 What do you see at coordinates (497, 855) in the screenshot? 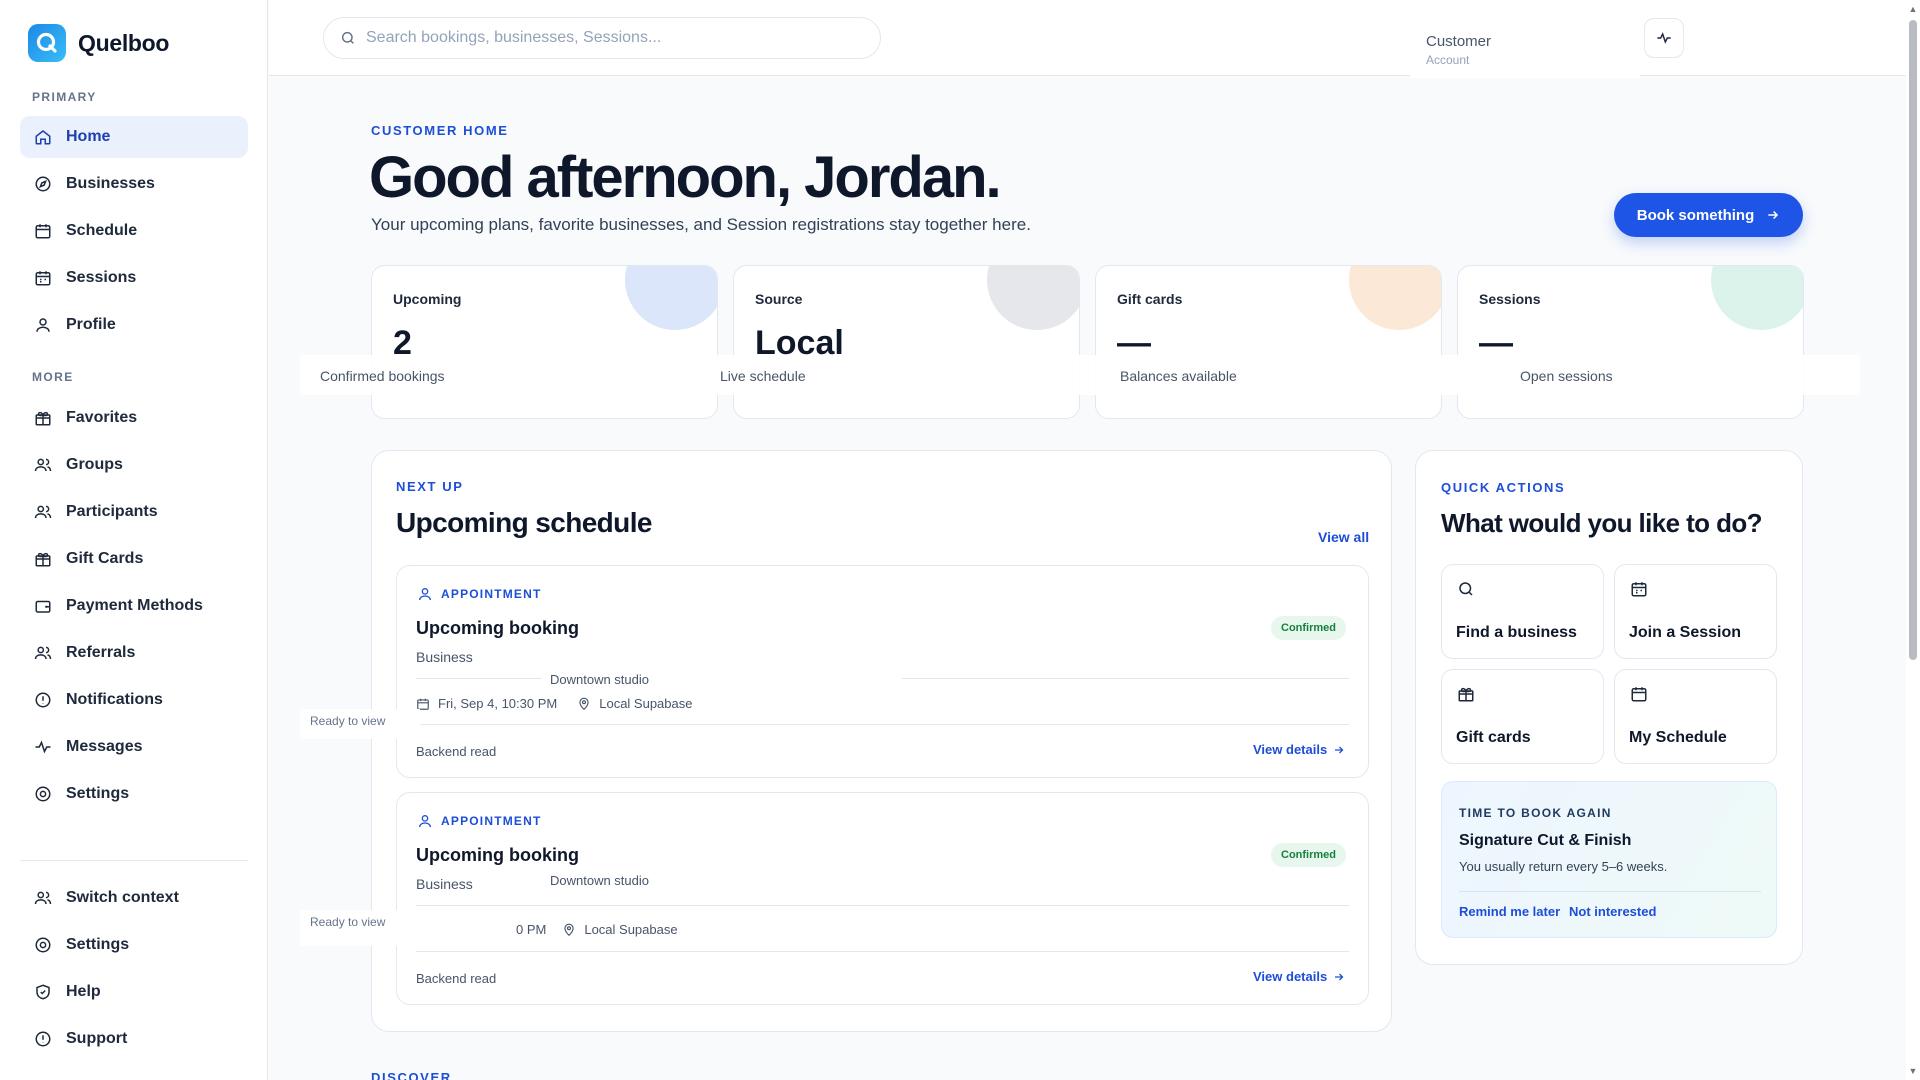
I see `booking-title: Upcoming booking` at bounding box center [497, 855].